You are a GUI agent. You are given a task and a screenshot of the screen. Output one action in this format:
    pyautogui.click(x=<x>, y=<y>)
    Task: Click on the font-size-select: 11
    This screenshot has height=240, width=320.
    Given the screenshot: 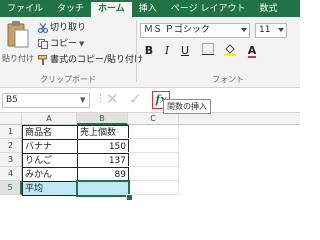 What is the action you would take?
    pyautogui.click(x=271, y=30)
    